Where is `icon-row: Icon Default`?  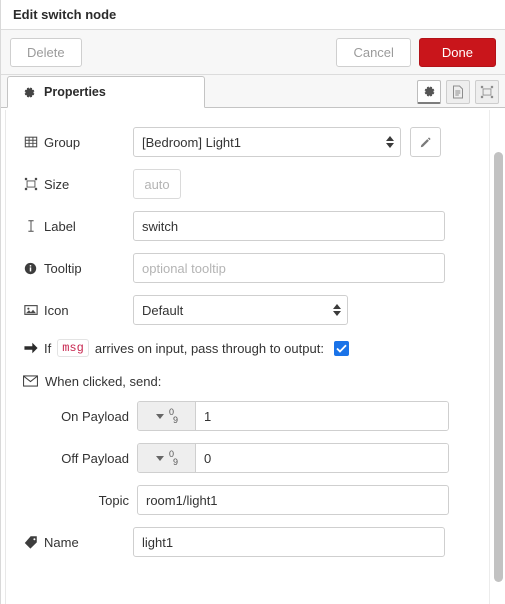
icon-row: Icon Default is located at coordinates (253, 310).